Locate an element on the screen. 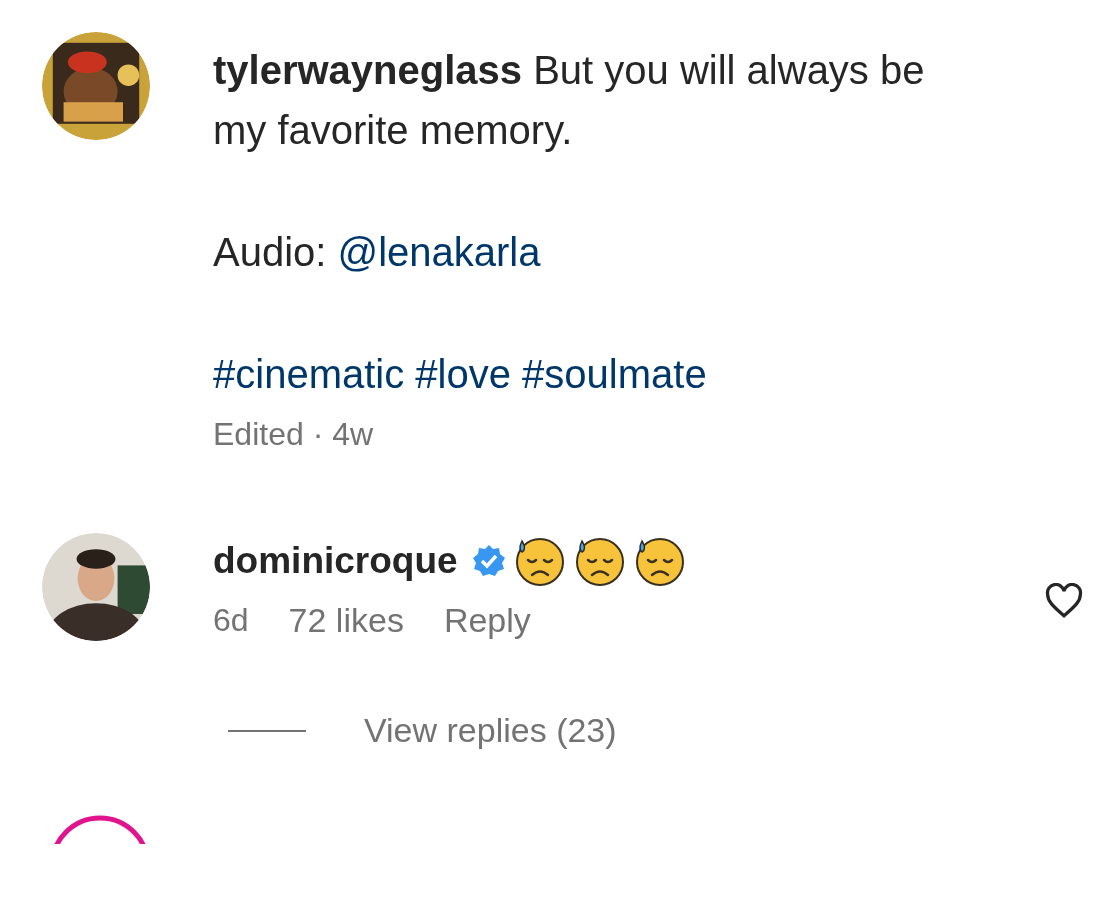 This screenshot has width=1120, height=901. caption-text: tylerwayneglass But you will always be my favorite memory. is located at coordinates (569, 100).